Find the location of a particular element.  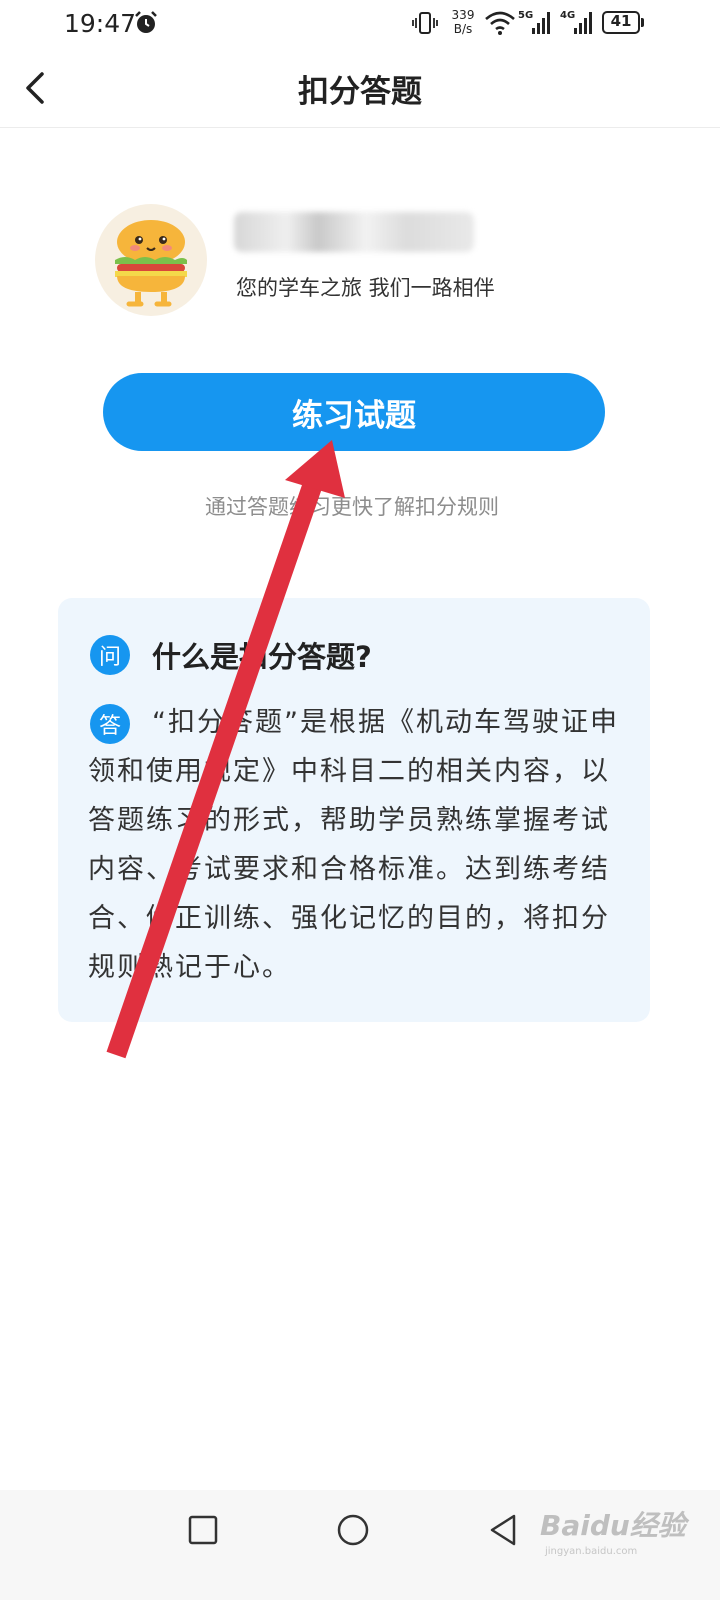

burger-mascot-icon is located at coordinates (151, 263).